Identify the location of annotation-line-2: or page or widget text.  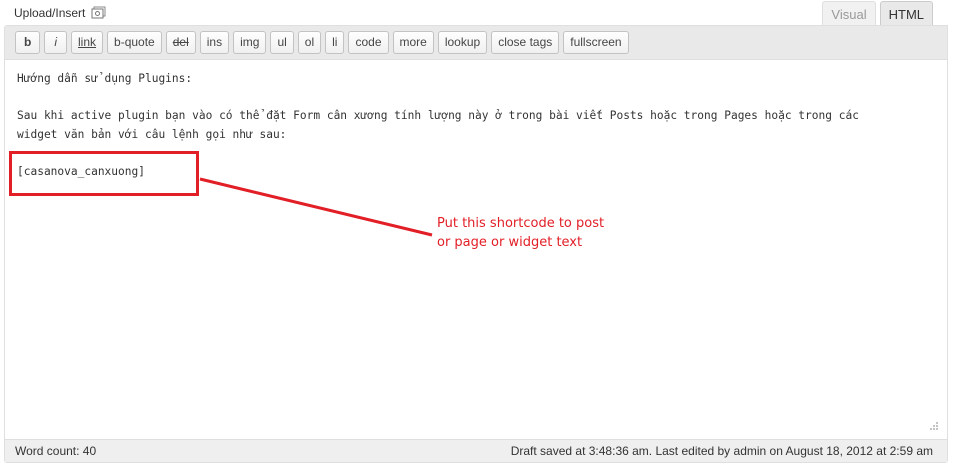
(510, 242).